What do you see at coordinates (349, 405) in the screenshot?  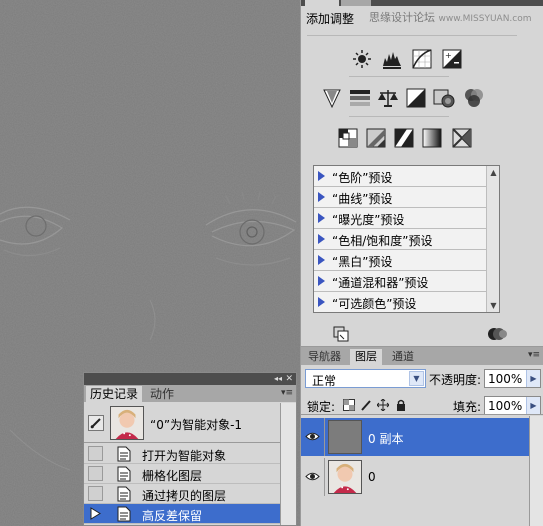 I see `lock-transparent-pixels-icon` at bounding box center [349, 405].